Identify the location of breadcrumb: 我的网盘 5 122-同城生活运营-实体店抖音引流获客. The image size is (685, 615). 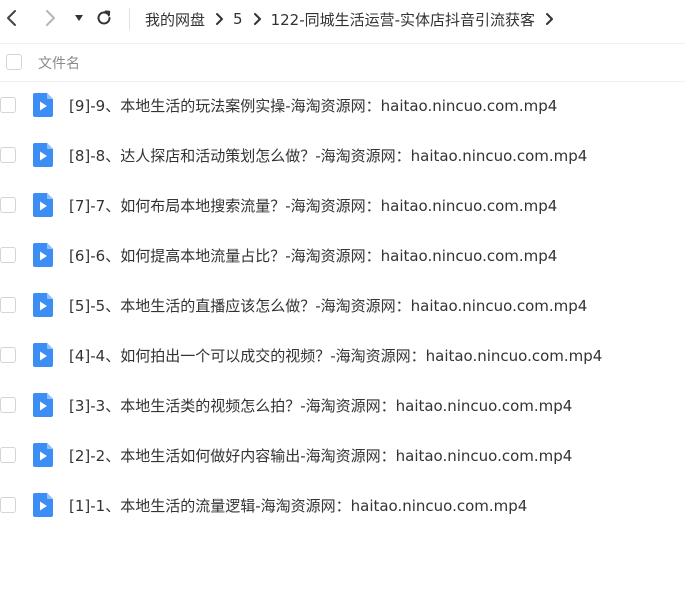
(354, 19).